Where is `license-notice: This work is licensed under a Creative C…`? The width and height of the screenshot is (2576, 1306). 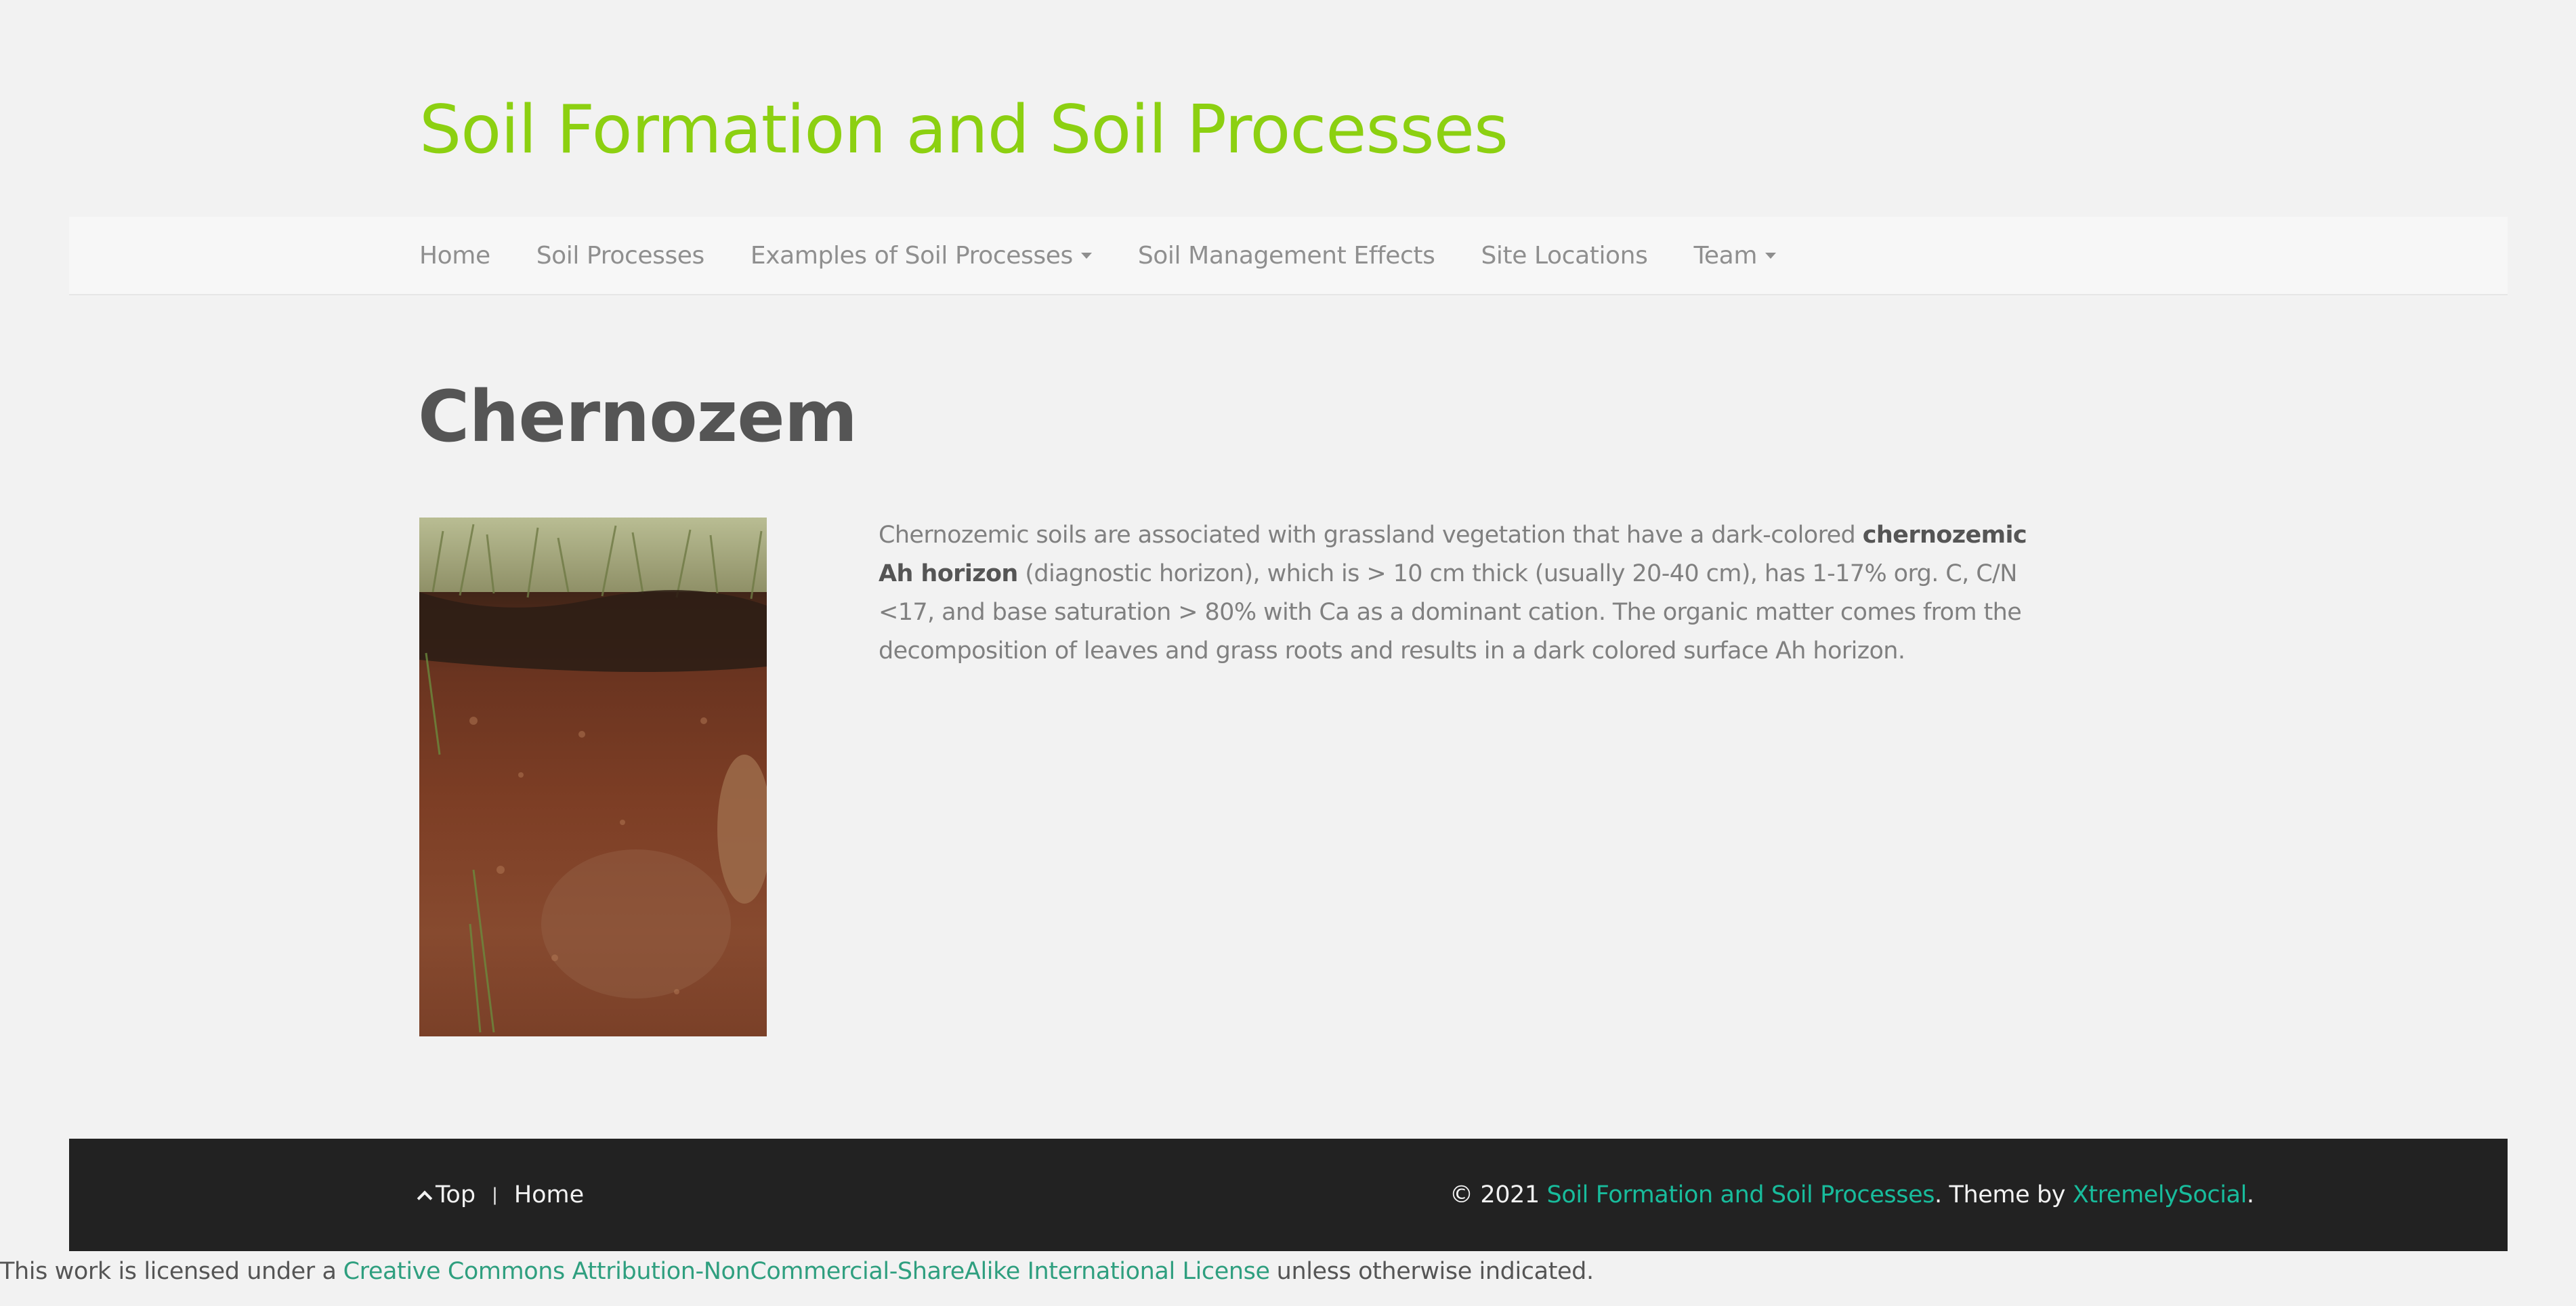 license-notice: This work is licensed under a Creative C… is located at coordinates (797, 1271).